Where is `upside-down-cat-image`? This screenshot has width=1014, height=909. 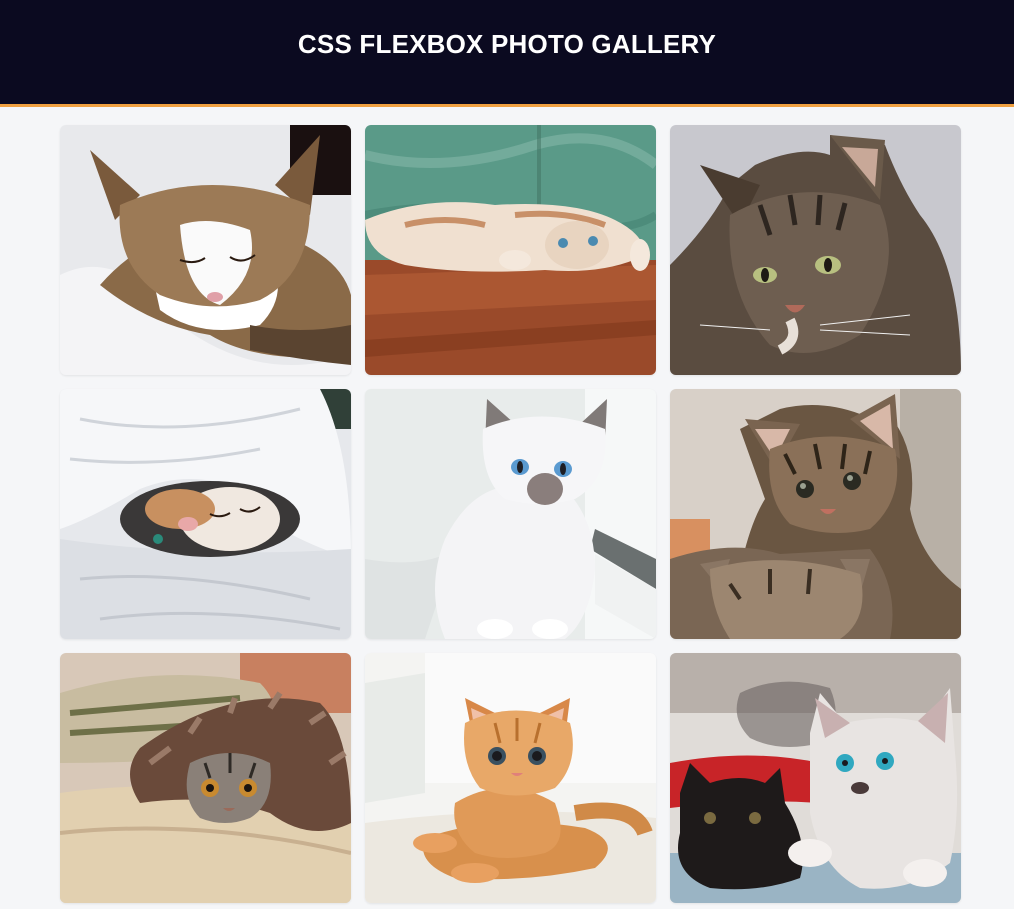
upside-down-cat-image is located at coordinates (510, 250).